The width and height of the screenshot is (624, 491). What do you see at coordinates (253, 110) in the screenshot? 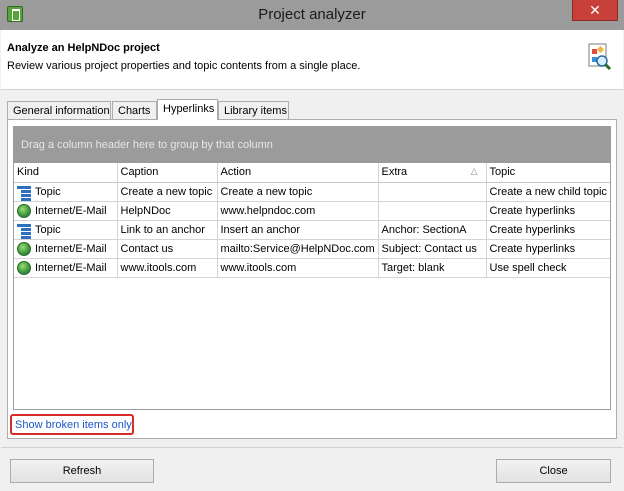
I see `tab-library-items: Library items` at bounding box center [253, 110].